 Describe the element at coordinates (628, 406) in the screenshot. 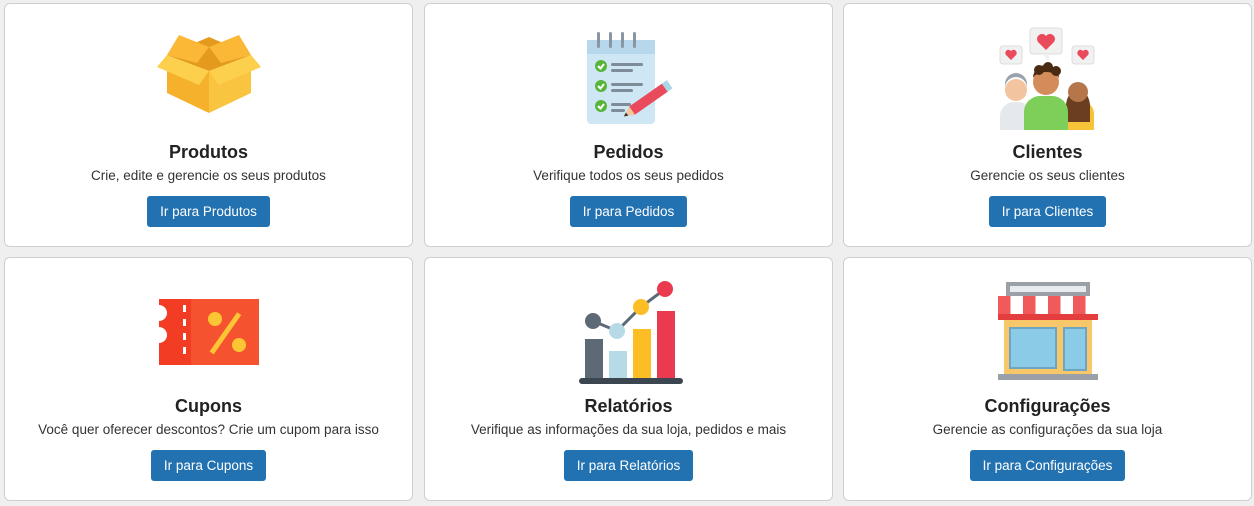

I see `card-title: Relatórios` at that location.